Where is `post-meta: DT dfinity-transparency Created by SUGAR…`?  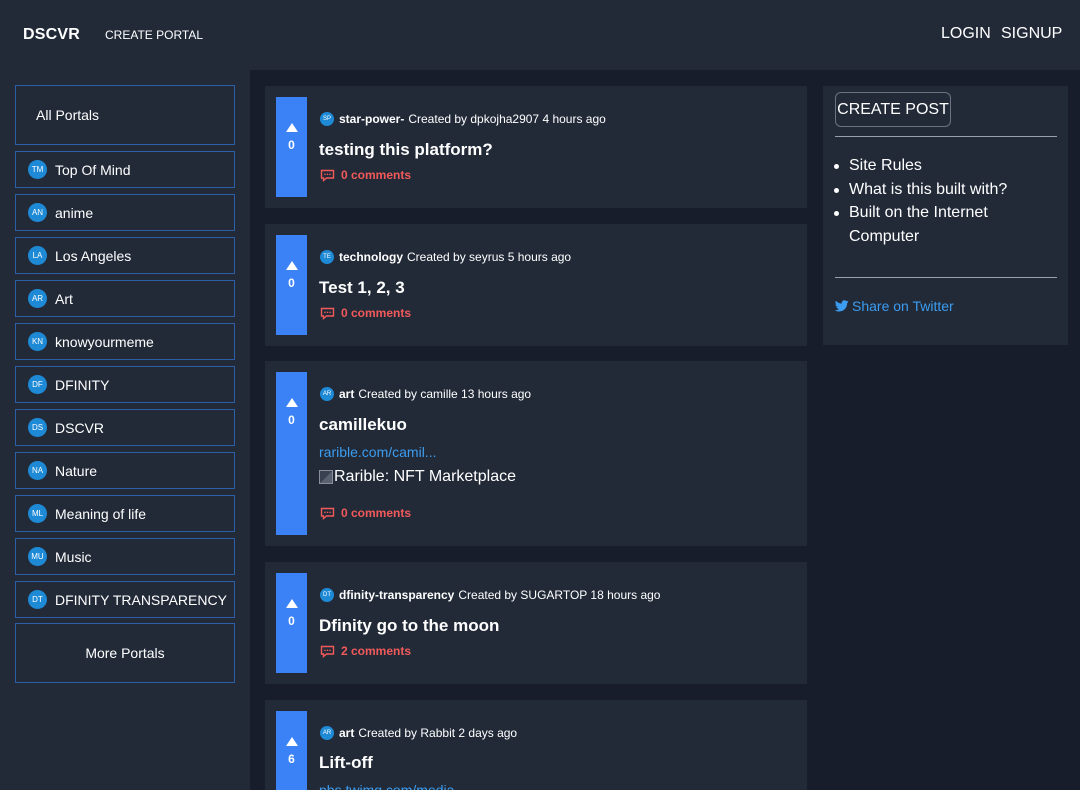 post-meta: DT dfinity-transparency Created by SUGAR… is located at coordinates (490, 595).